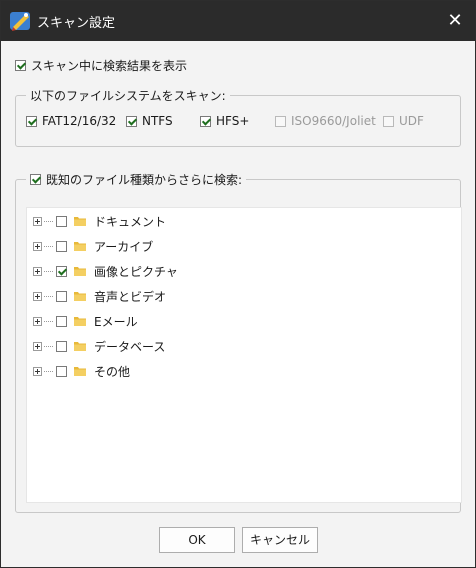 This screenshot has width=476, height=568. Describe the element at coordinates (130, 346) in the screenshot. I see `tree-database-label: データベース` at that location.